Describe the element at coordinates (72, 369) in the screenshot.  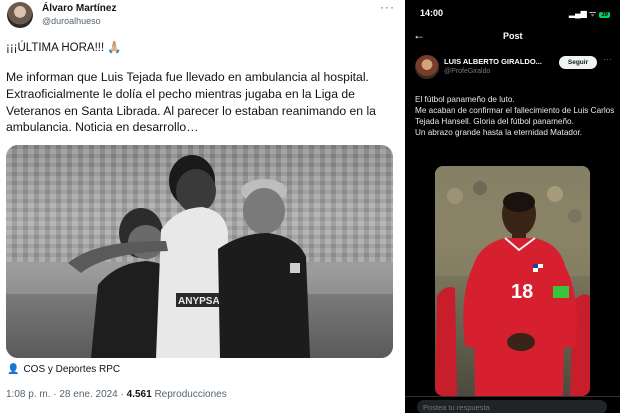
I see `media-credit-text: COS y Deportes RPC` at that location.